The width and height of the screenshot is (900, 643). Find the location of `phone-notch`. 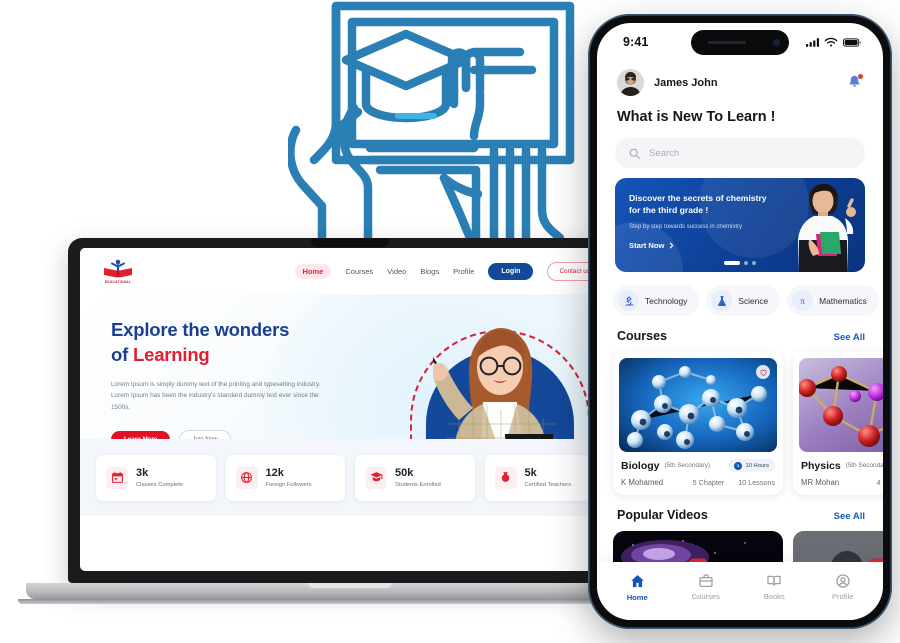

phone-notch is located at coordinates (740, 42).